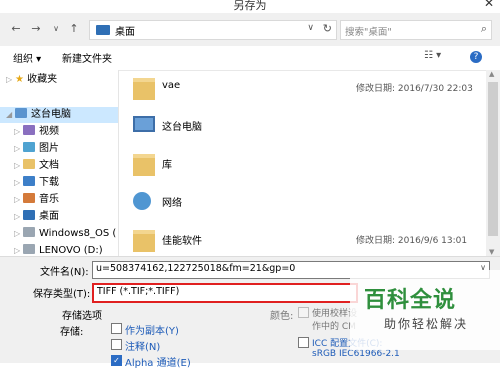 The image size is (500, 369). I want to click on back-arrow-icon: ←, so click(16, 29).